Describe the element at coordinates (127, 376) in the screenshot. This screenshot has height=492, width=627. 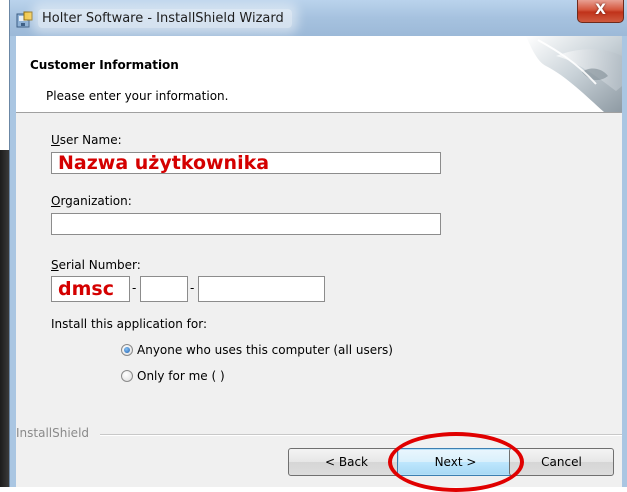
I see `radio-unselected-icon` at that location.